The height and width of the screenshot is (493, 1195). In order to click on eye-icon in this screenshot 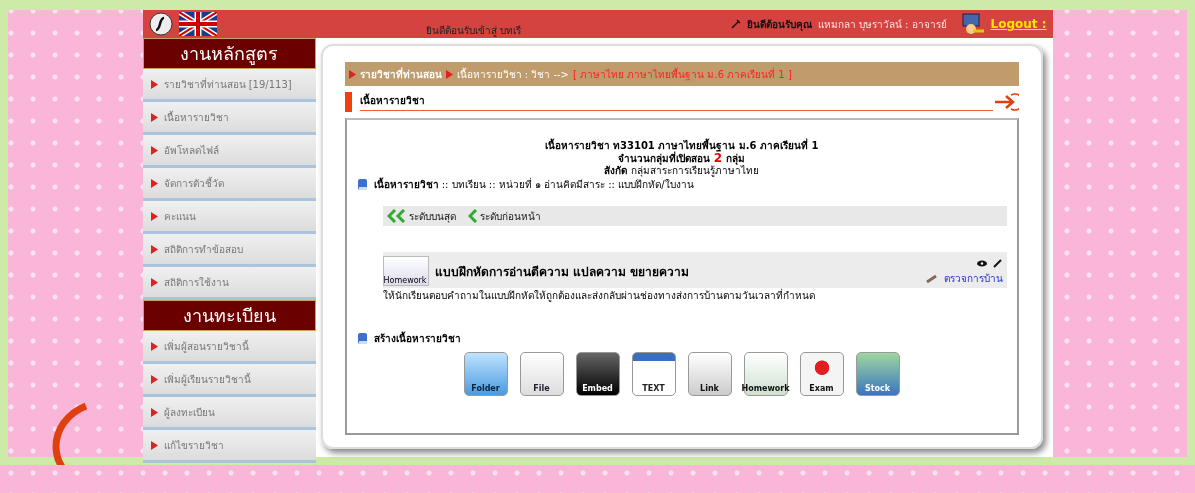, I will do `click(981, 263)`.